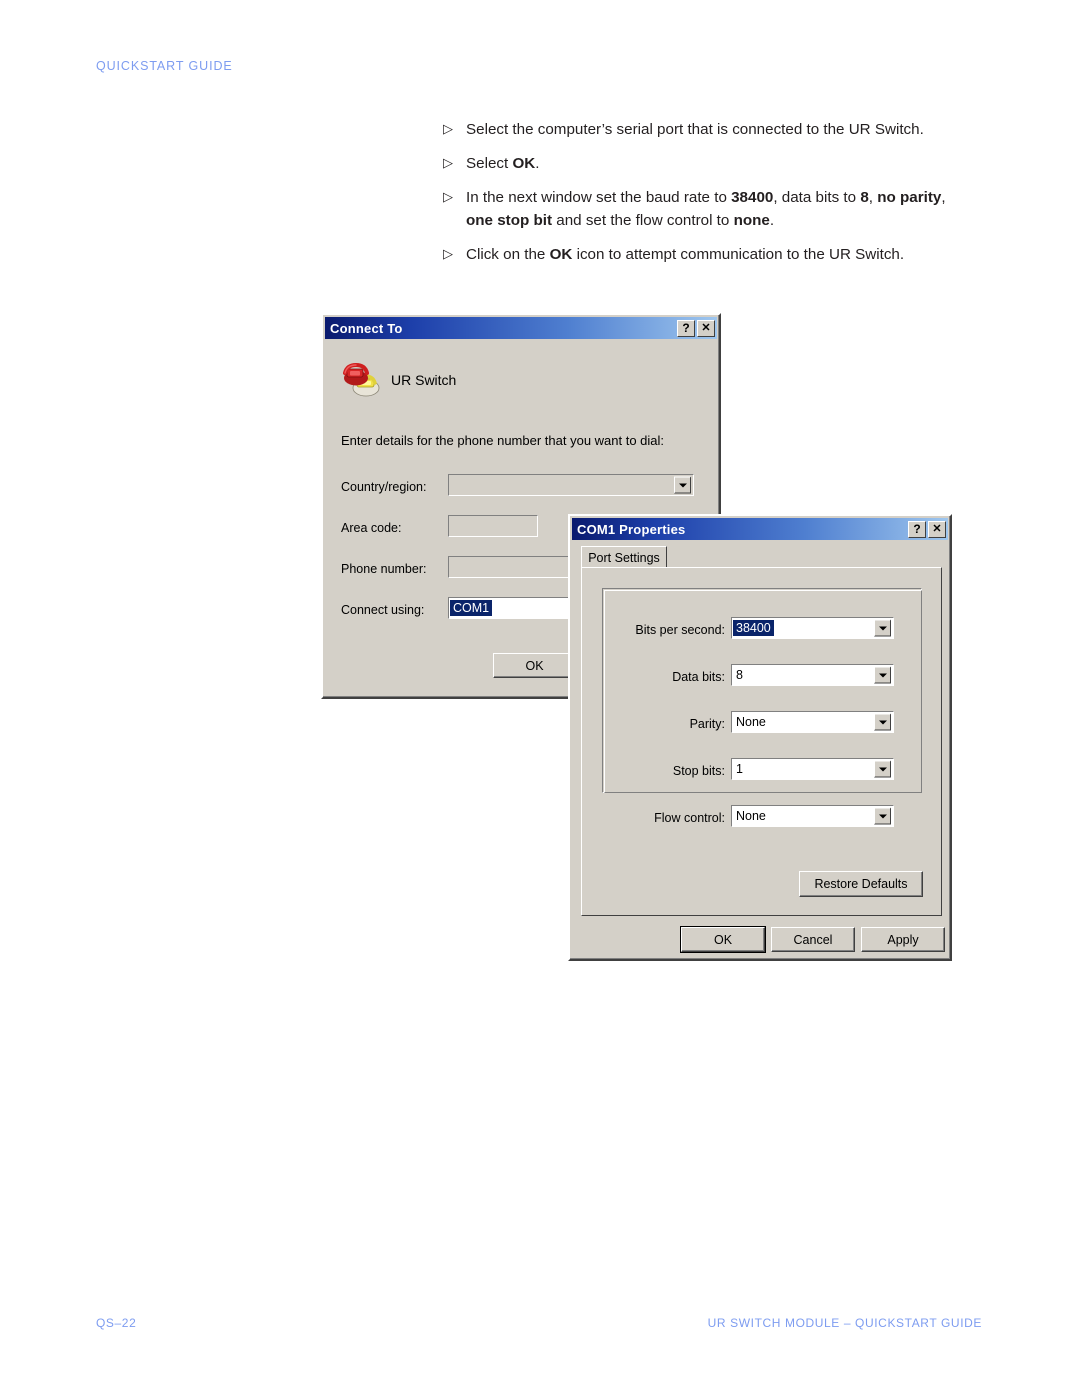 The image size is (1080, 1397). What do you see at coordinates (698, 163) in the screenshot?
I see `list-item: ▷ Select OK.` at bounding box center [698, 163].